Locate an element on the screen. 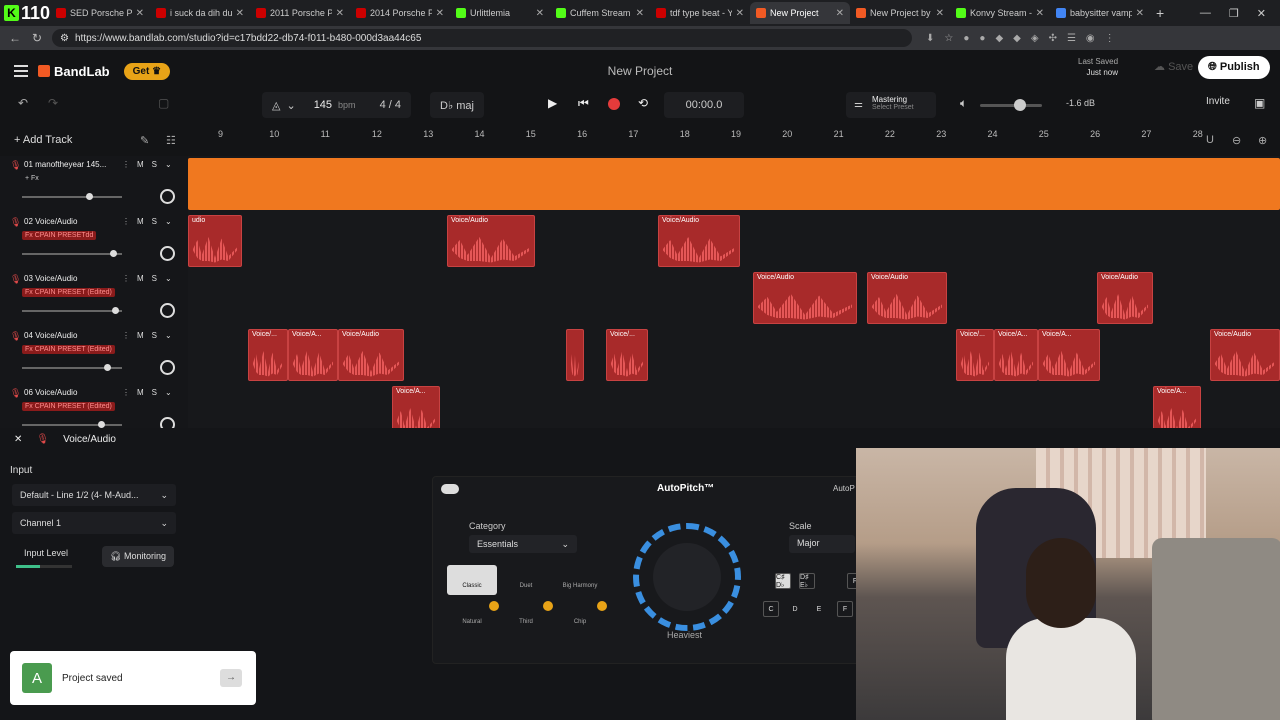  record-button is located at coordinates (614, 104).